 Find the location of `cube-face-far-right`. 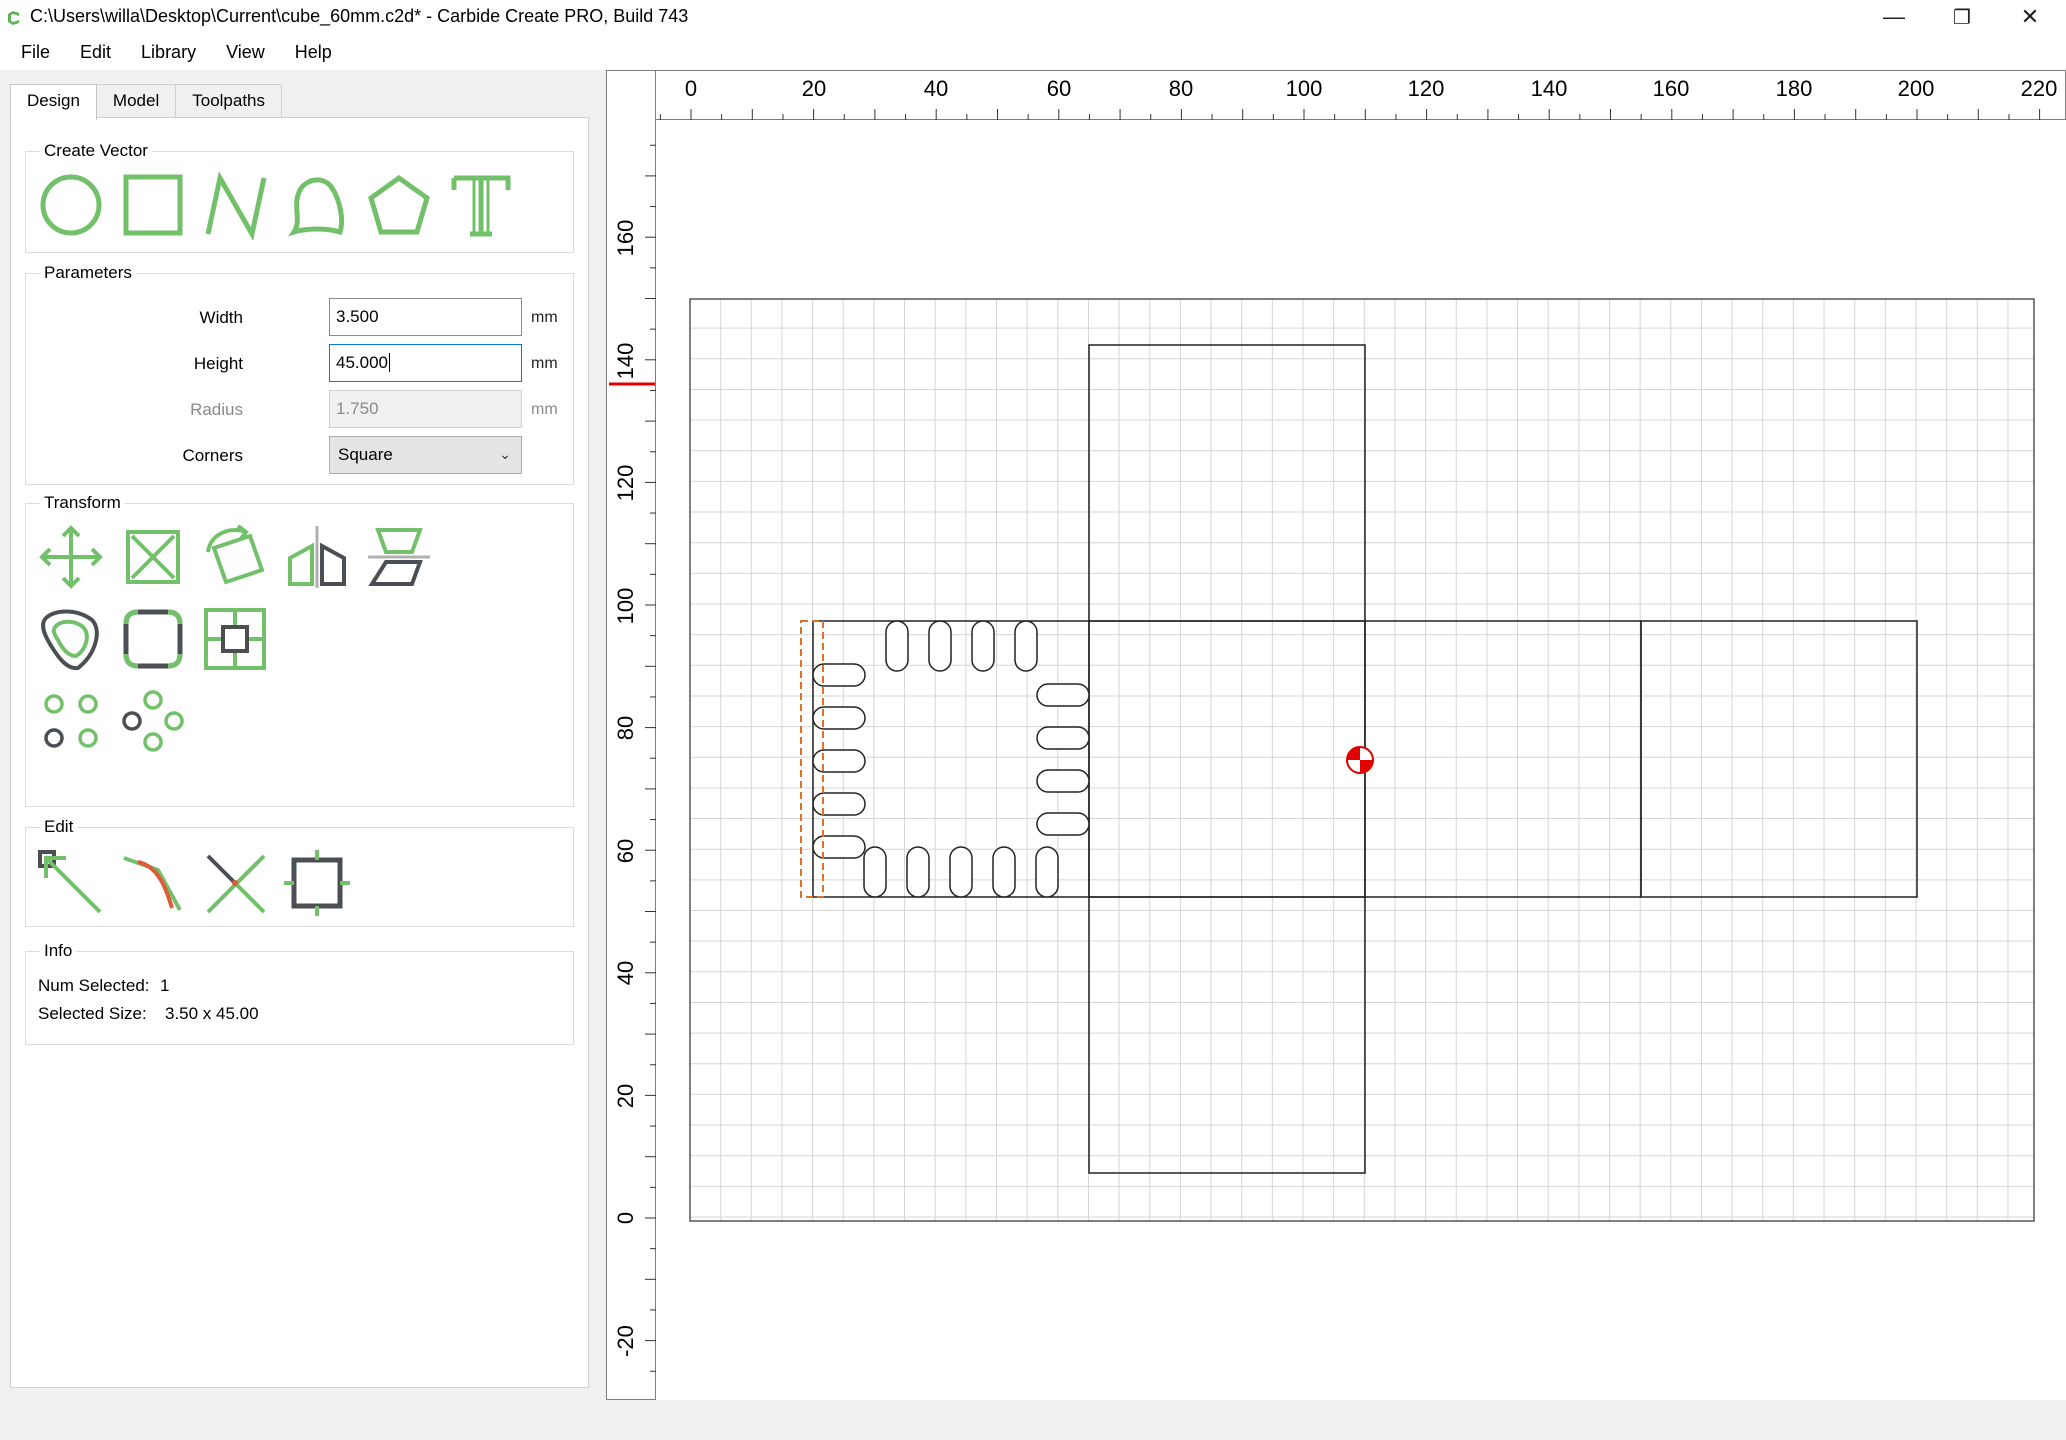

cube-face-far-right is located at coordinates (1779, 759).